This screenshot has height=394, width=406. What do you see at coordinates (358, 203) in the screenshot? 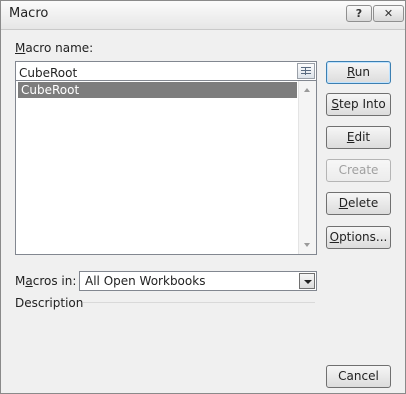
I see `delete-button: Delete` at bounding box center [358, 203].